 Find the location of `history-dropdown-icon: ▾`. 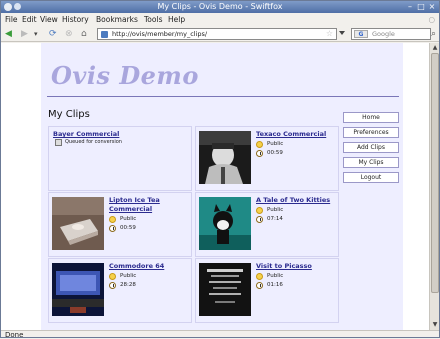

history-dropdown-icon: ▾ is located at coordinates (36, 34).